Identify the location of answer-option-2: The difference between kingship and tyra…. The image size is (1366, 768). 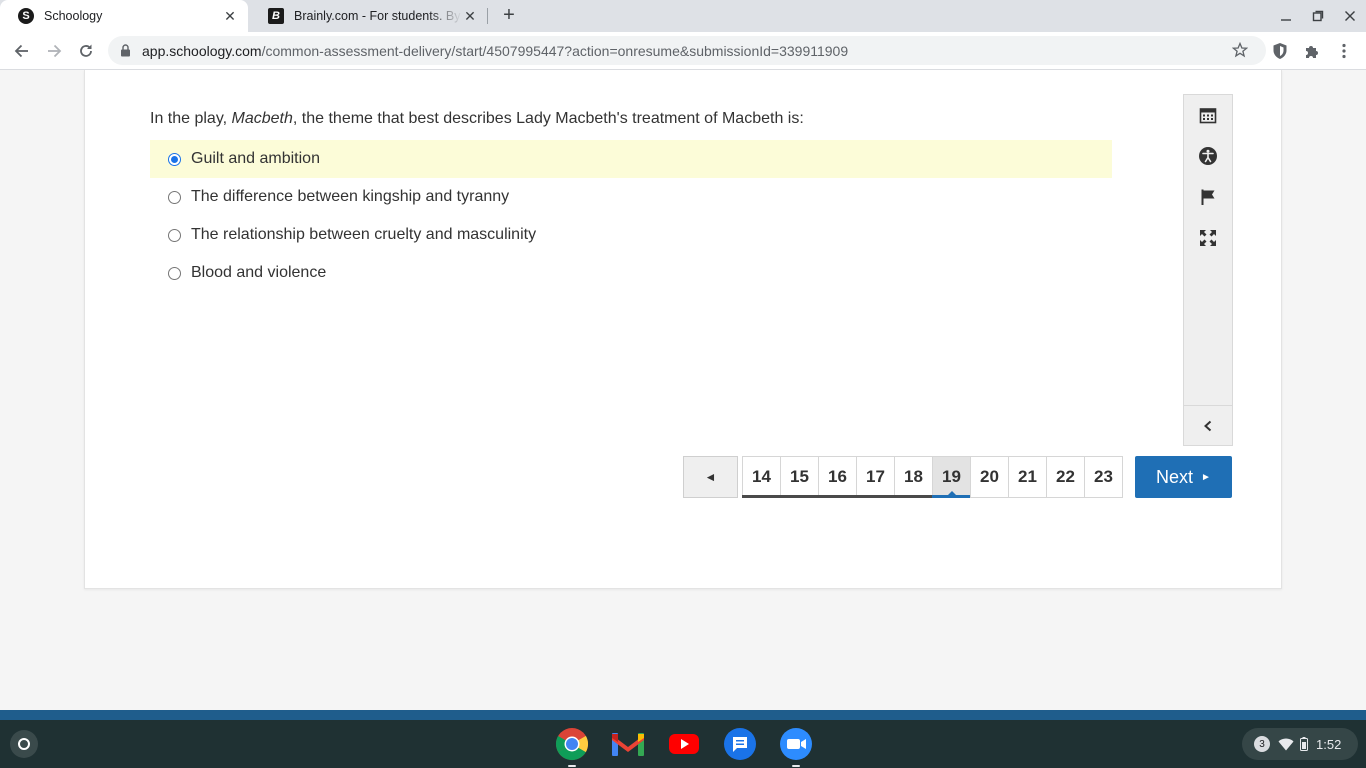
(631, 197).